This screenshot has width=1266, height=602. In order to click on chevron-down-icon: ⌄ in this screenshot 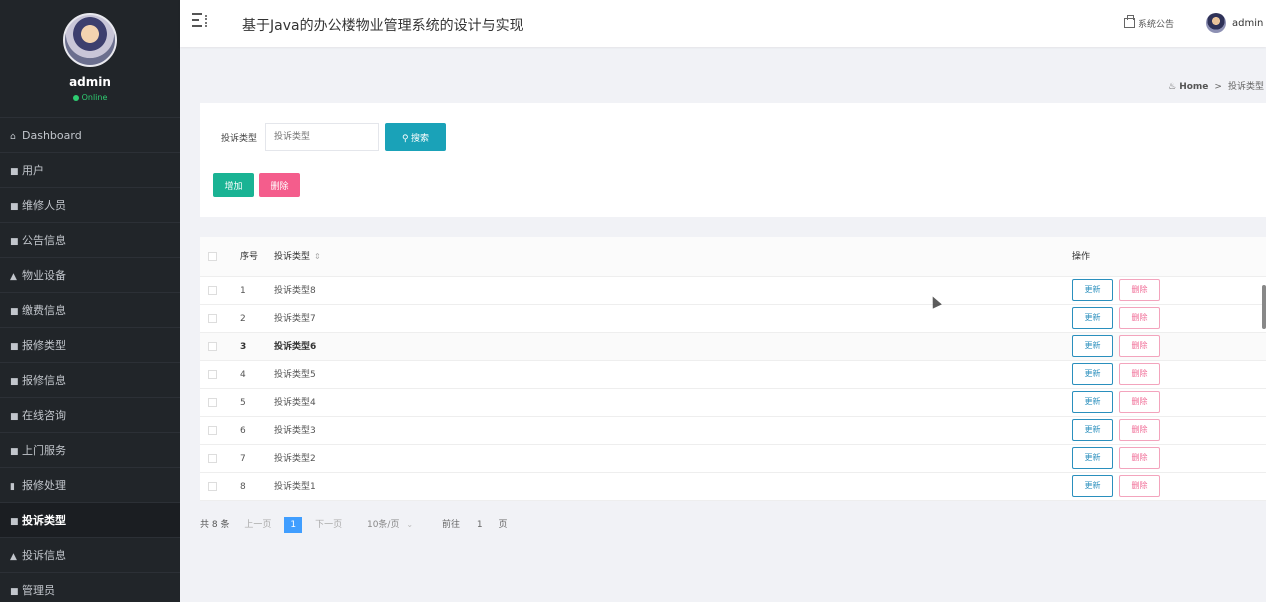, I will do `click(409, 525)`.